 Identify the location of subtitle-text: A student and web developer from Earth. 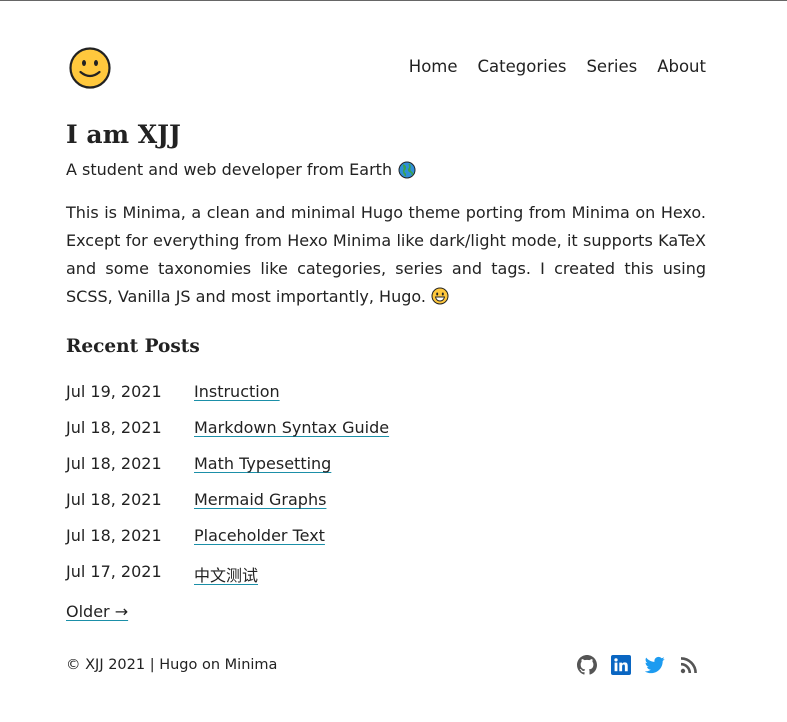
(229, 169).